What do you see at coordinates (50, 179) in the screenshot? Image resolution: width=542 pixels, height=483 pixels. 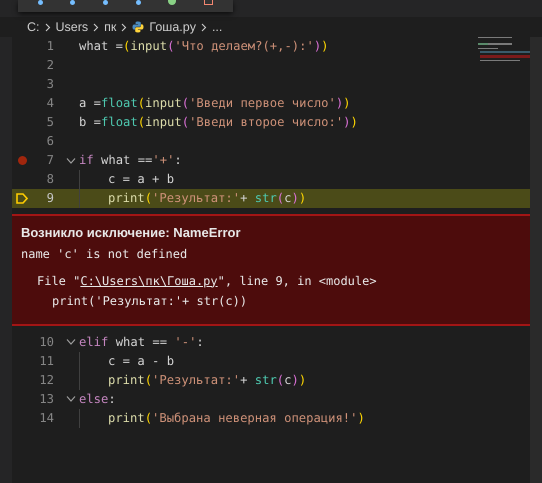 I see `line-number: 8` at bounding box center [50, 179].